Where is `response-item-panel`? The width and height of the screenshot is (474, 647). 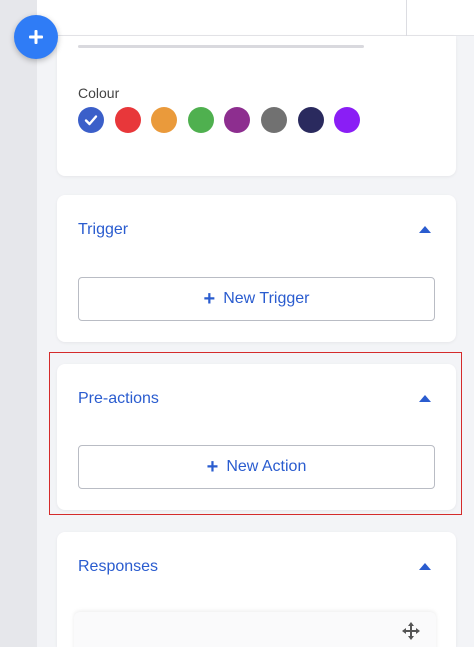
response-item-panel is located at coordinates (255, 629).